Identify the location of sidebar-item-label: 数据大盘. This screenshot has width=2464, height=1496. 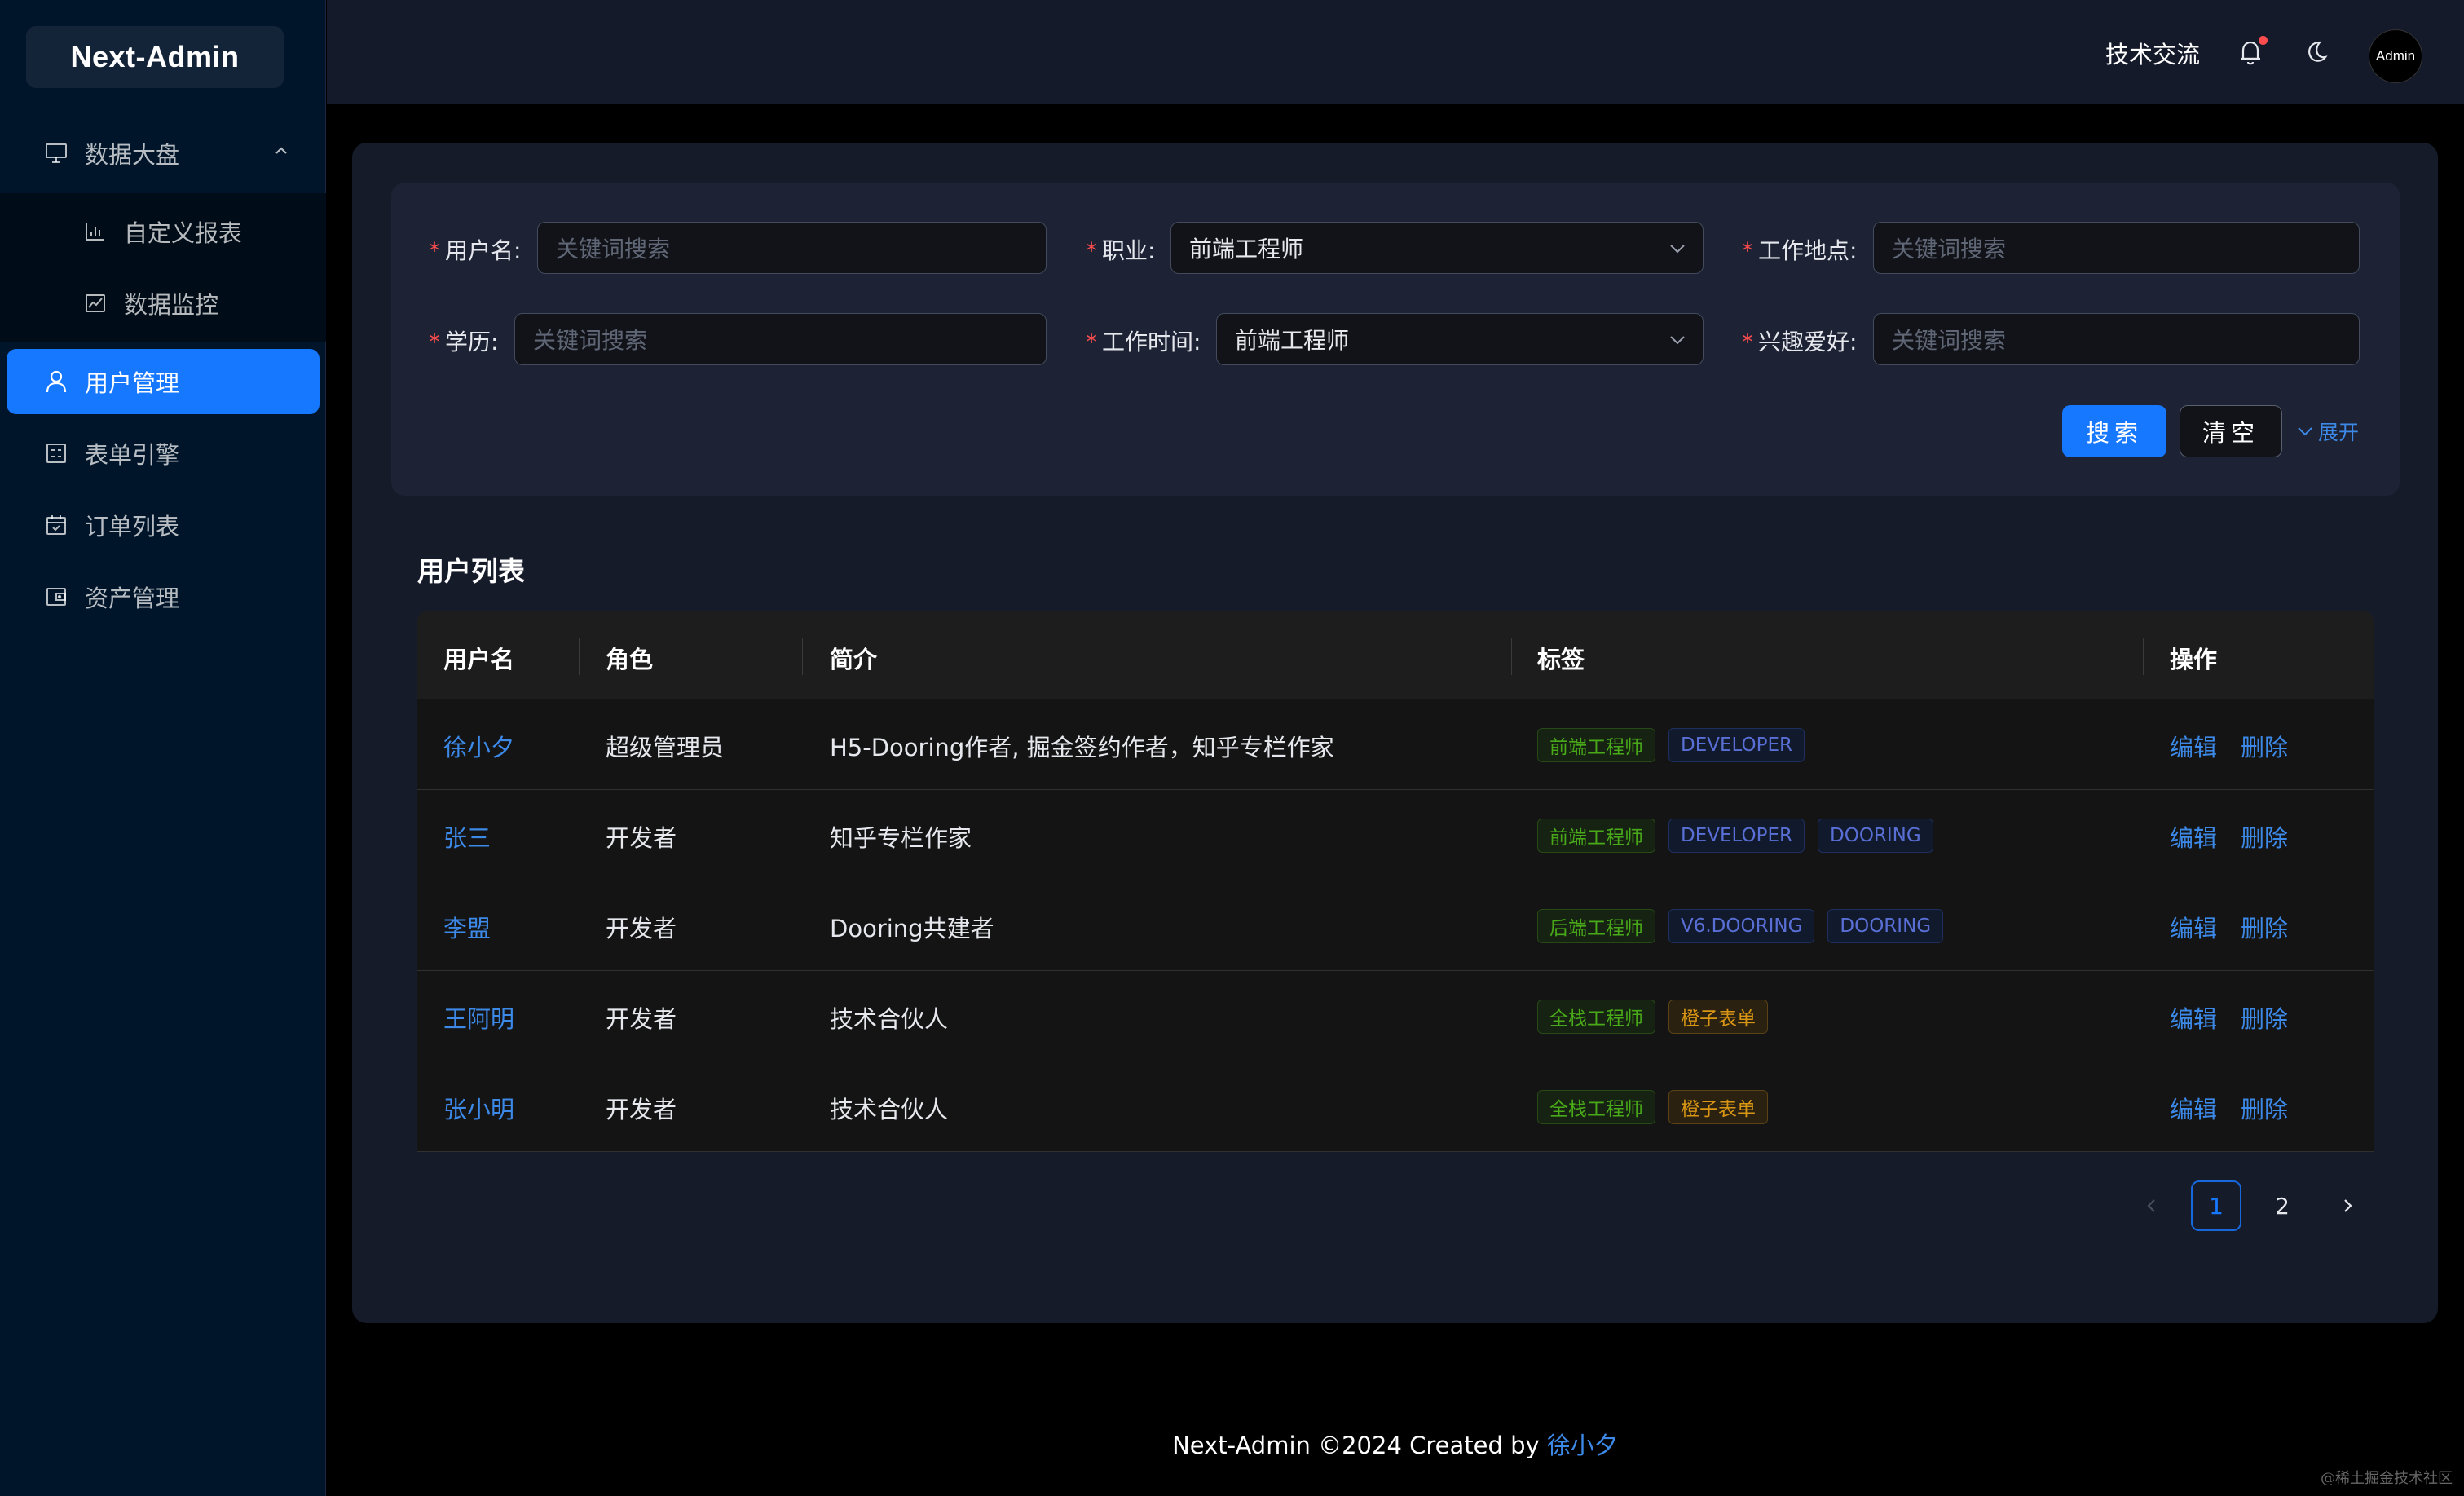
(132, 155).